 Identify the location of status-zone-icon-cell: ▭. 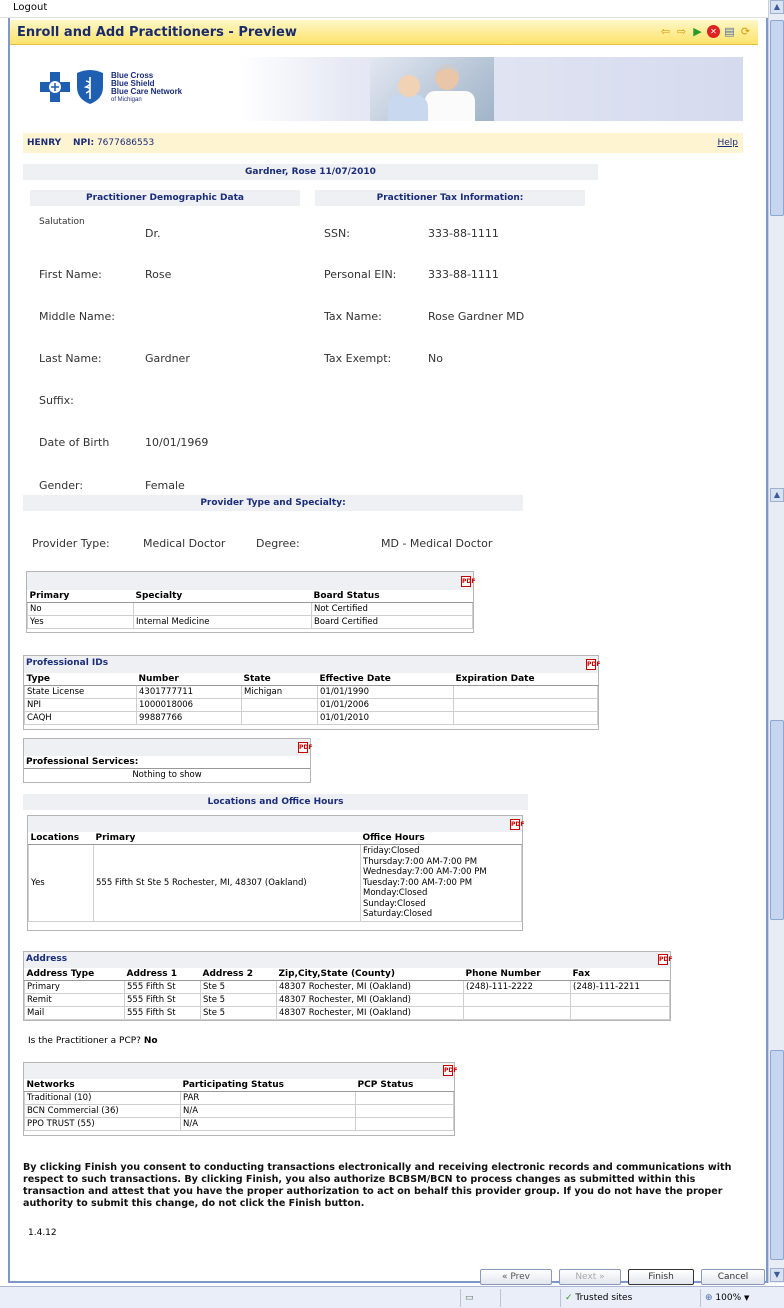
(480, 1298).